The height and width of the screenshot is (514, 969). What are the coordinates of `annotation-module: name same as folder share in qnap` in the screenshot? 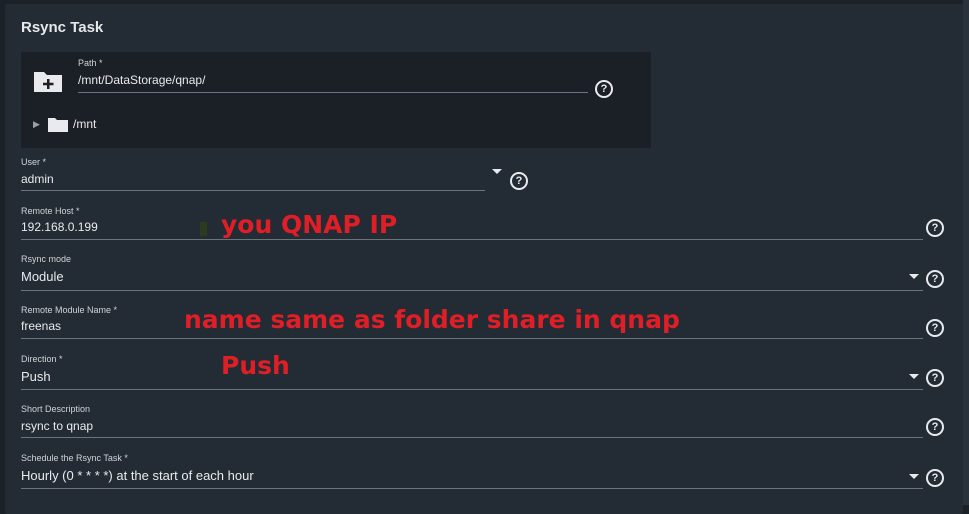 It's located at (432, 319).